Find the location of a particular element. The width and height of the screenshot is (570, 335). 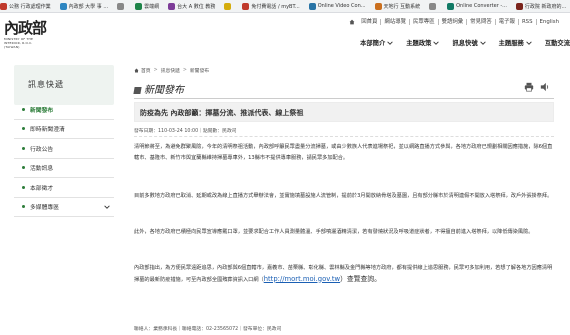

bookmark-item: 台大 A 數位 教務 is located at coordinates (191, 6).